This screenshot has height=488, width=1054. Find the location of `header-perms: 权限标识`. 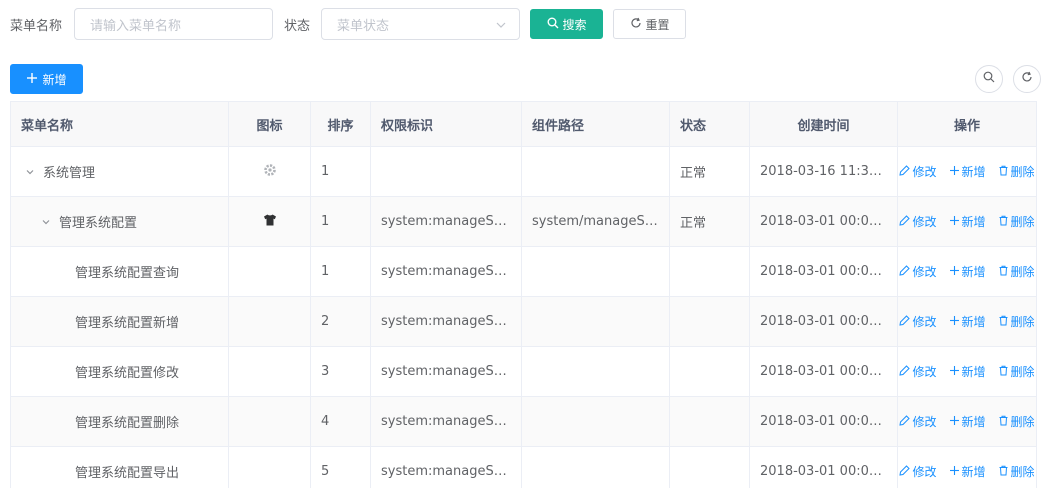

header-perms: 权限标识 is located at coordinates (446, 124).